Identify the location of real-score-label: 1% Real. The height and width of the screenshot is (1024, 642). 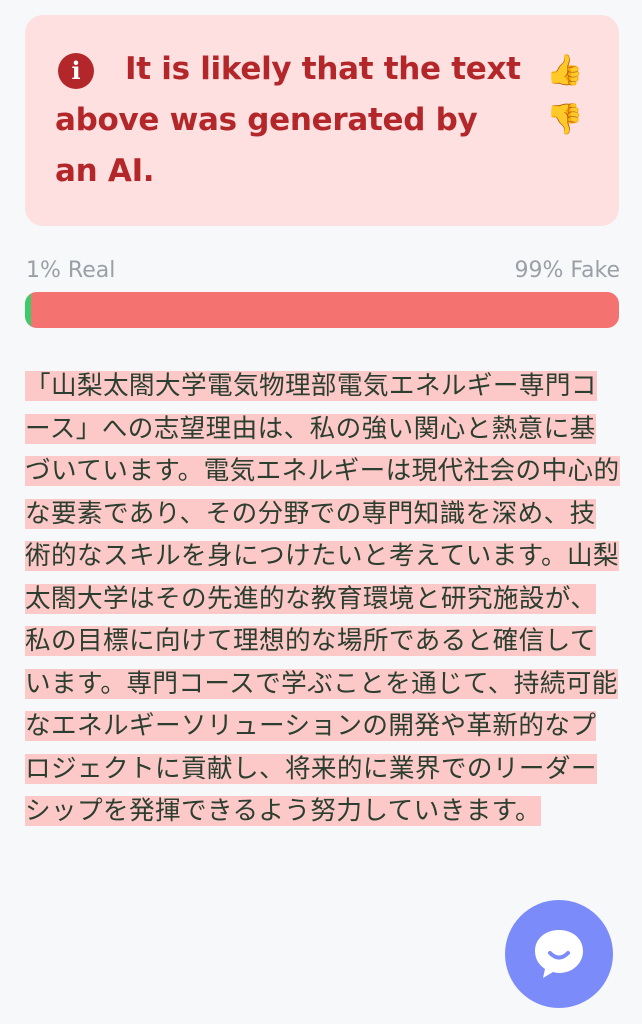
(71, 270).